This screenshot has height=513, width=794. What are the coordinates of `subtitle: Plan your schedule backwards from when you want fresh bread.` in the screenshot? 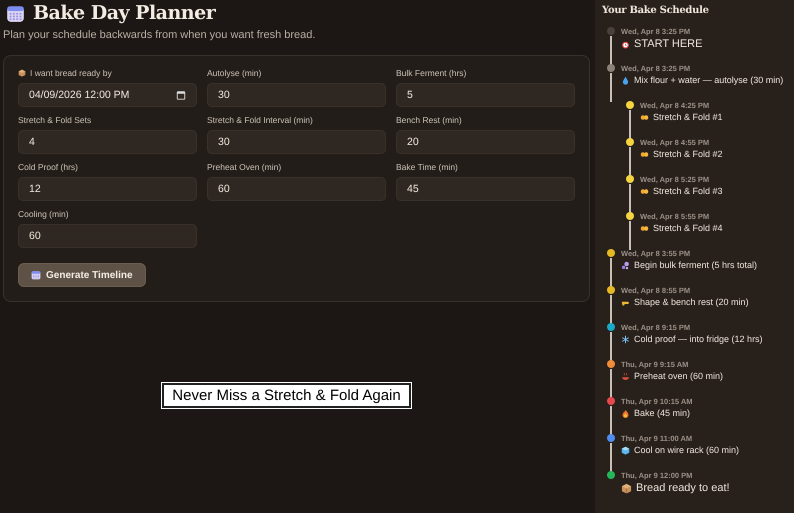 It's located at (159, 35).